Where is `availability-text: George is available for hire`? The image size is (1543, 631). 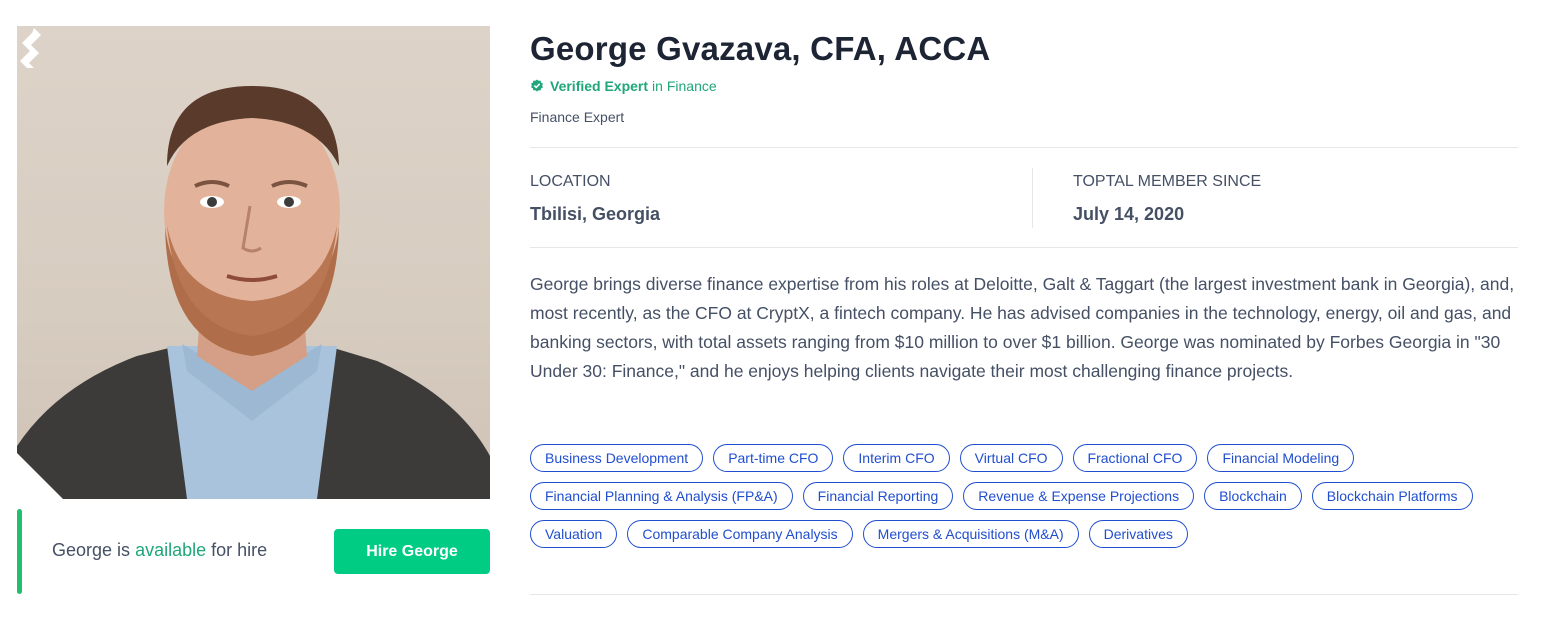
availability-text: George is available for hire is located at coordinates (159, 550).